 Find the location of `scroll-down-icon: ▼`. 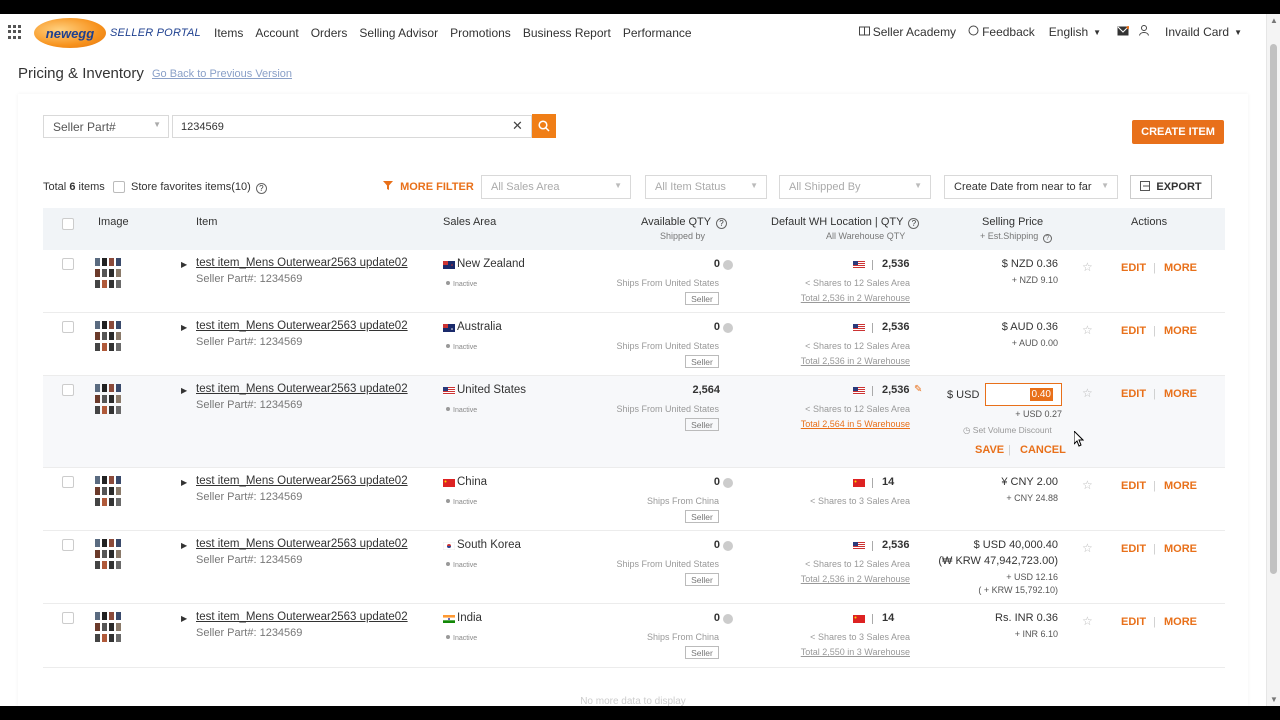

scroll-down-icon: ▼ is located at coordinates (1274, 699).